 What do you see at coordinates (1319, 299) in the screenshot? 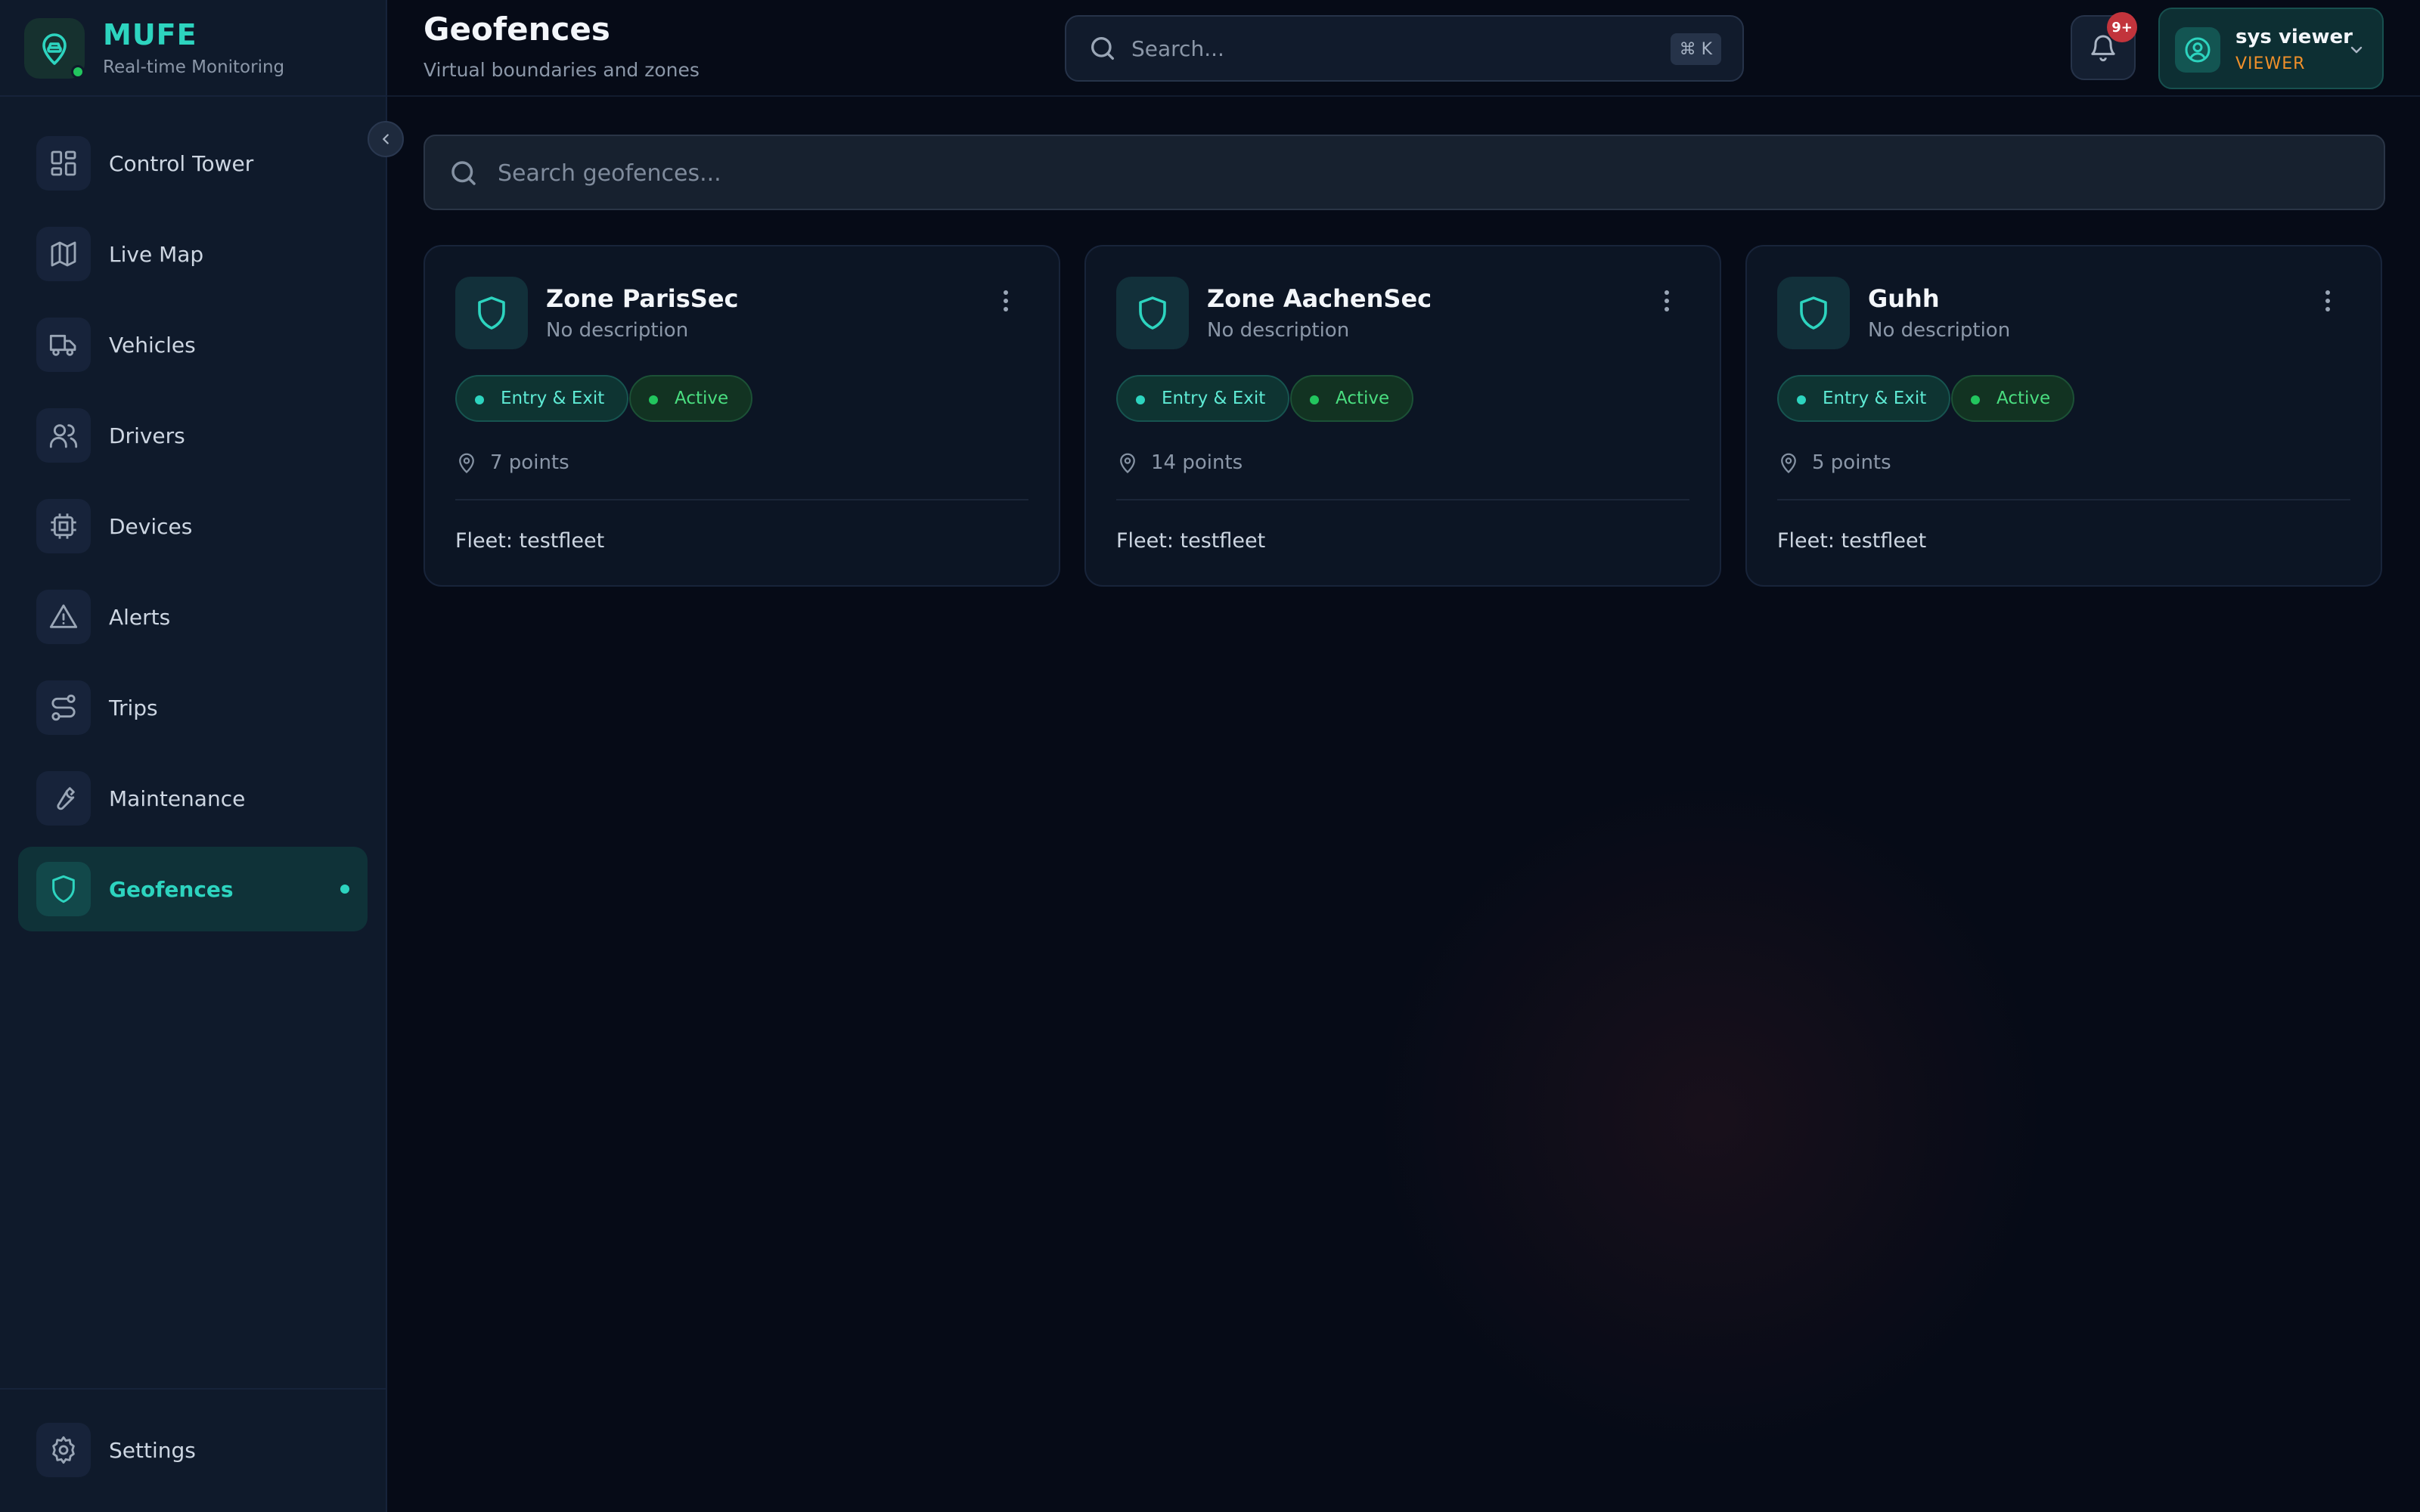
I see `geofence-name: Zone AachenSec` at bounding box center [1319, 299].